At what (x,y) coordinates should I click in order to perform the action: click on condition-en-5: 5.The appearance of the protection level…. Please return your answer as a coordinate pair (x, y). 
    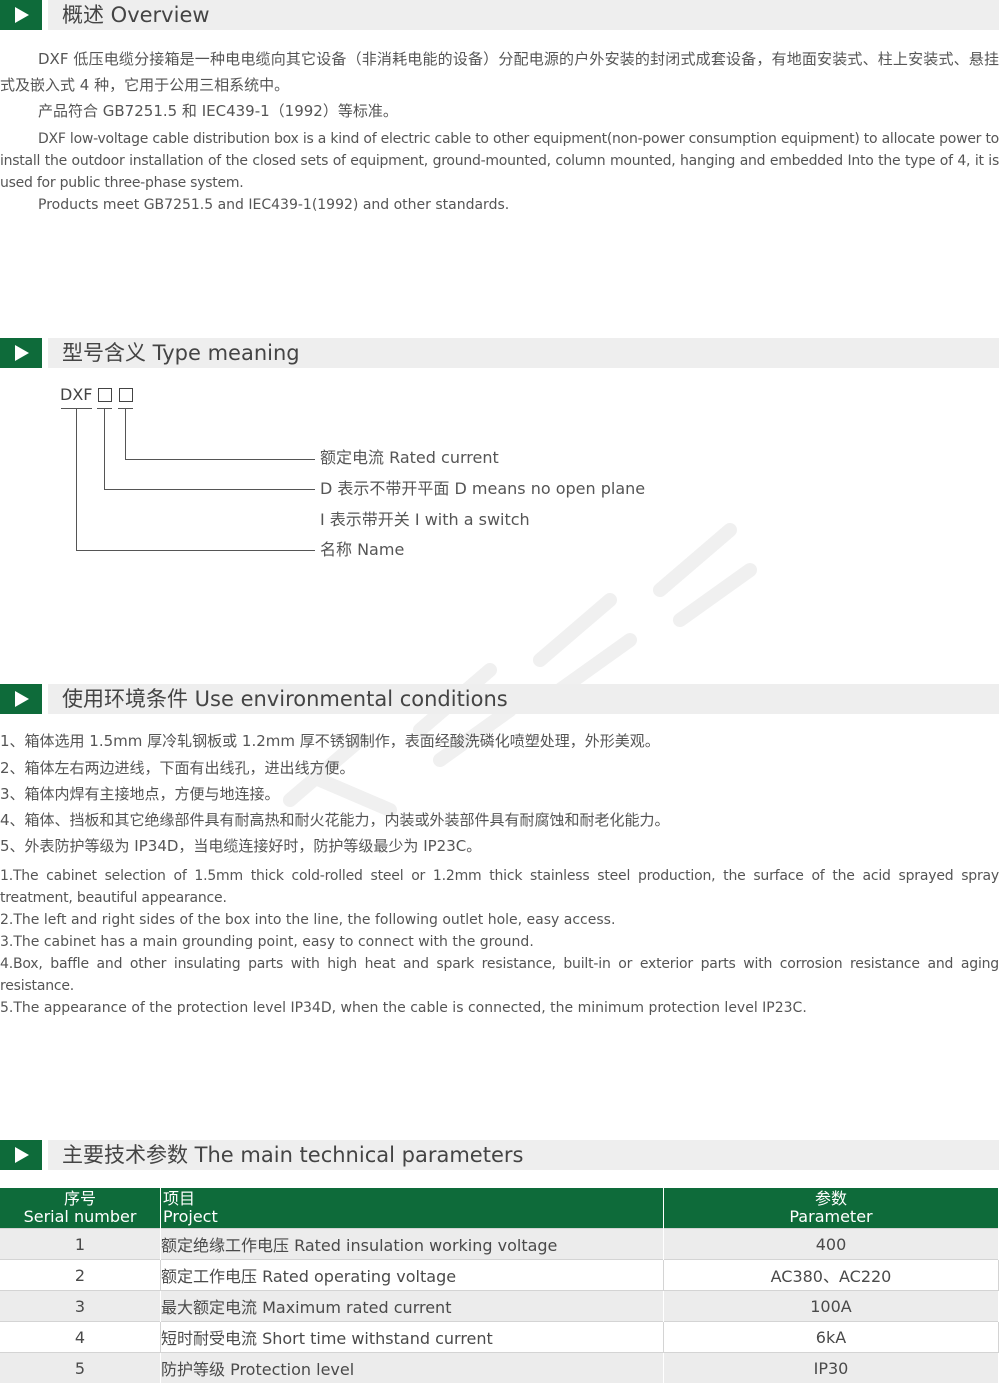
    Looking at the image, I should click on (403, 1008).